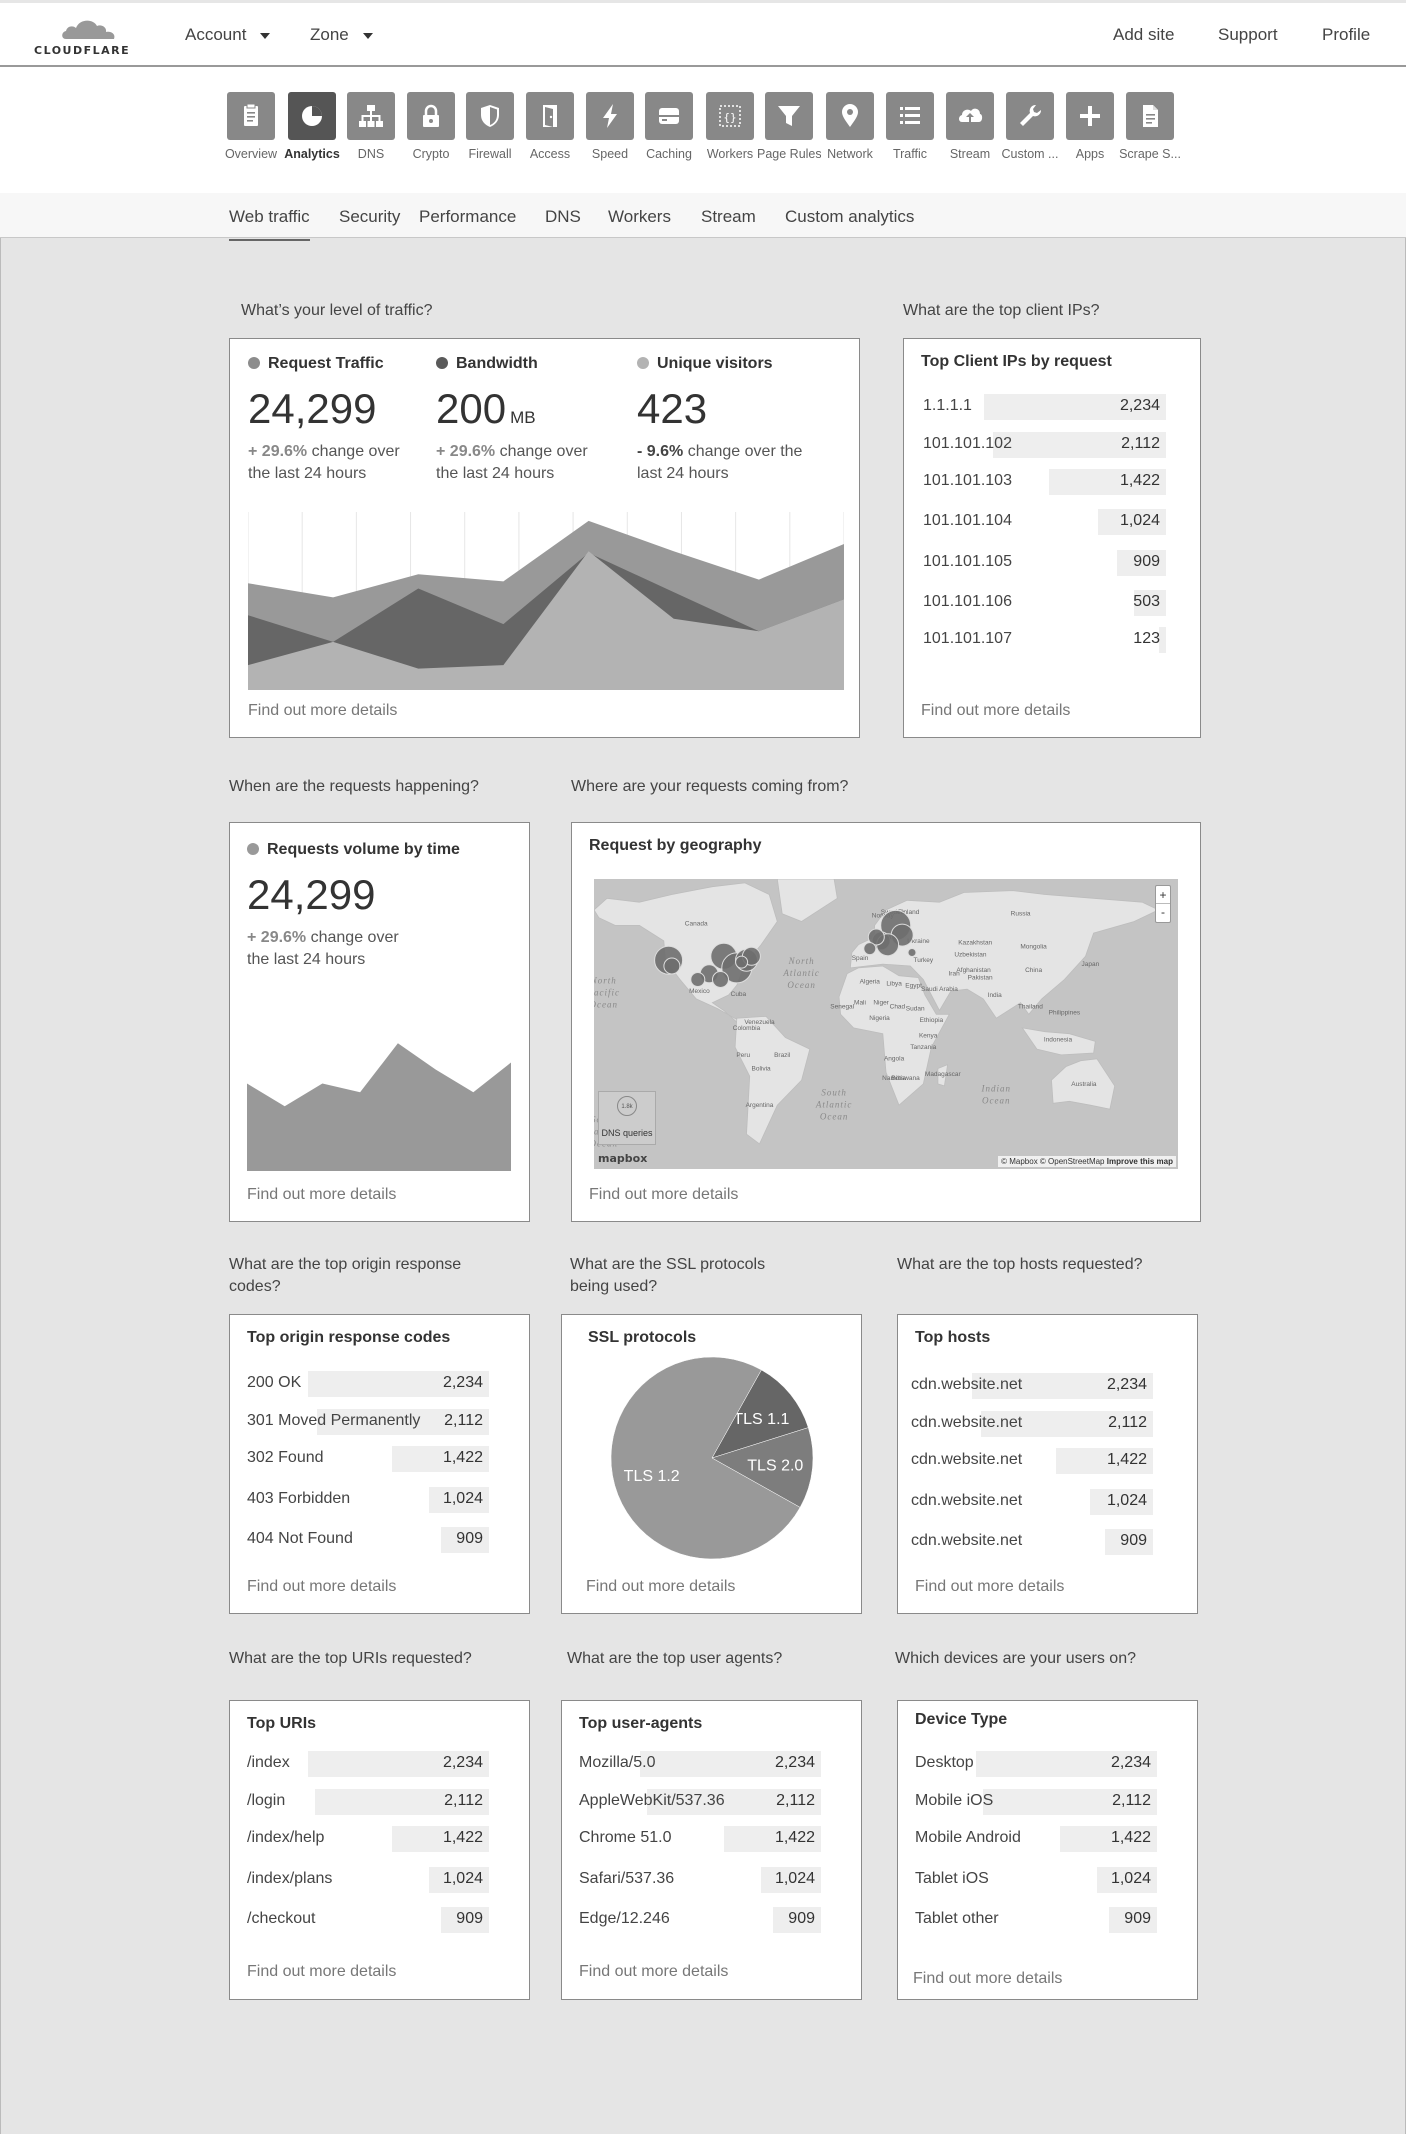 Image resolution: width=1406 pixels, height=2134 pixels. I want to click on app-crypto: Crypto, so click(431, 126).